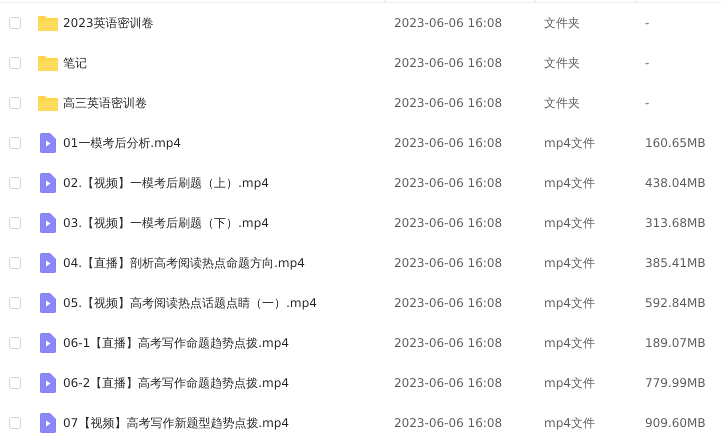 Image resolution: width=722 pixels, height=442 pixels. Describe the element at coordinates (166, 183) in the screenshot. I see `file-name: 02.【视频】一模考后刷题（上）.mp4` at that location.